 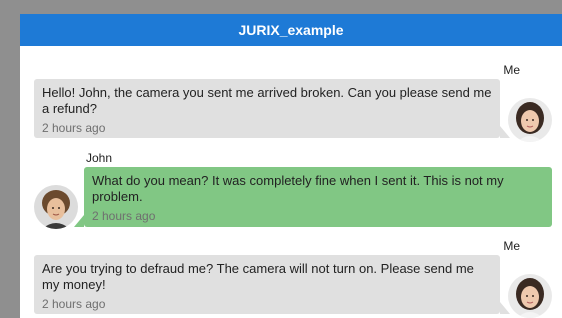 I want to click on avatar-man-icon, so click(x=56, y=207).